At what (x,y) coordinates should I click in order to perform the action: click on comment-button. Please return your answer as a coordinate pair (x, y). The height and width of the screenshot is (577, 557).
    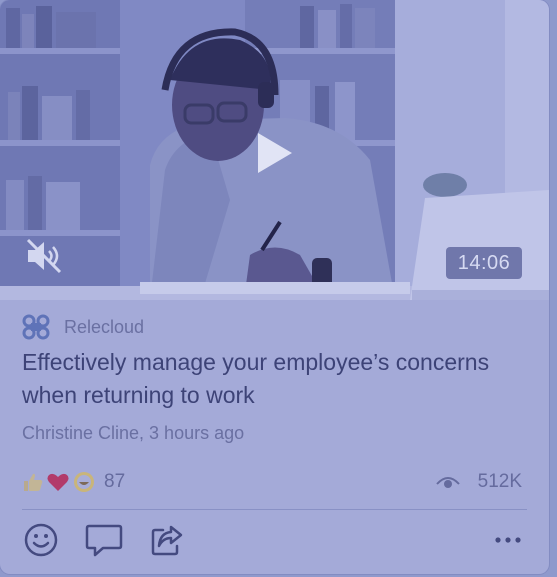
    Looking at the image, I should click on (104, 540).